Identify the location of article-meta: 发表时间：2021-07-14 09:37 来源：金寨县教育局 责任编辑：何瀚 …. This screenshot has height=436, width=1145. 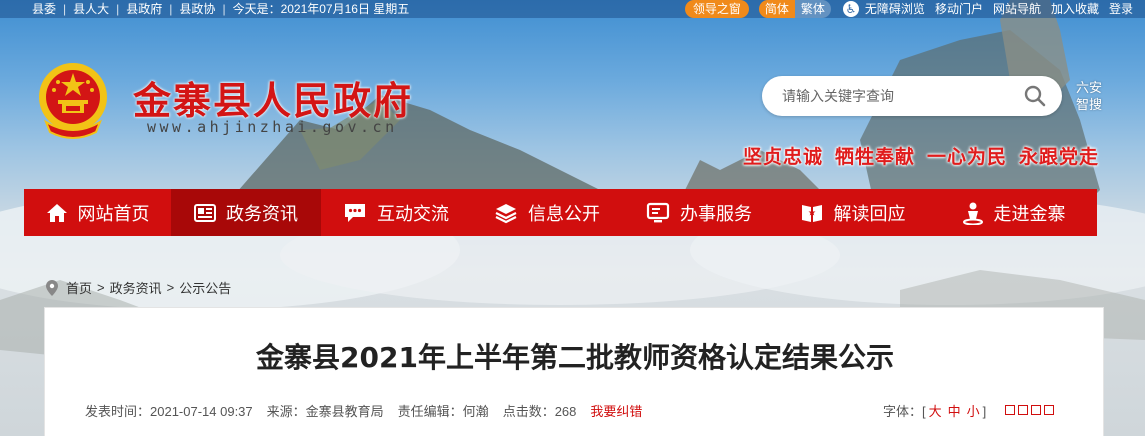
(370, 410).